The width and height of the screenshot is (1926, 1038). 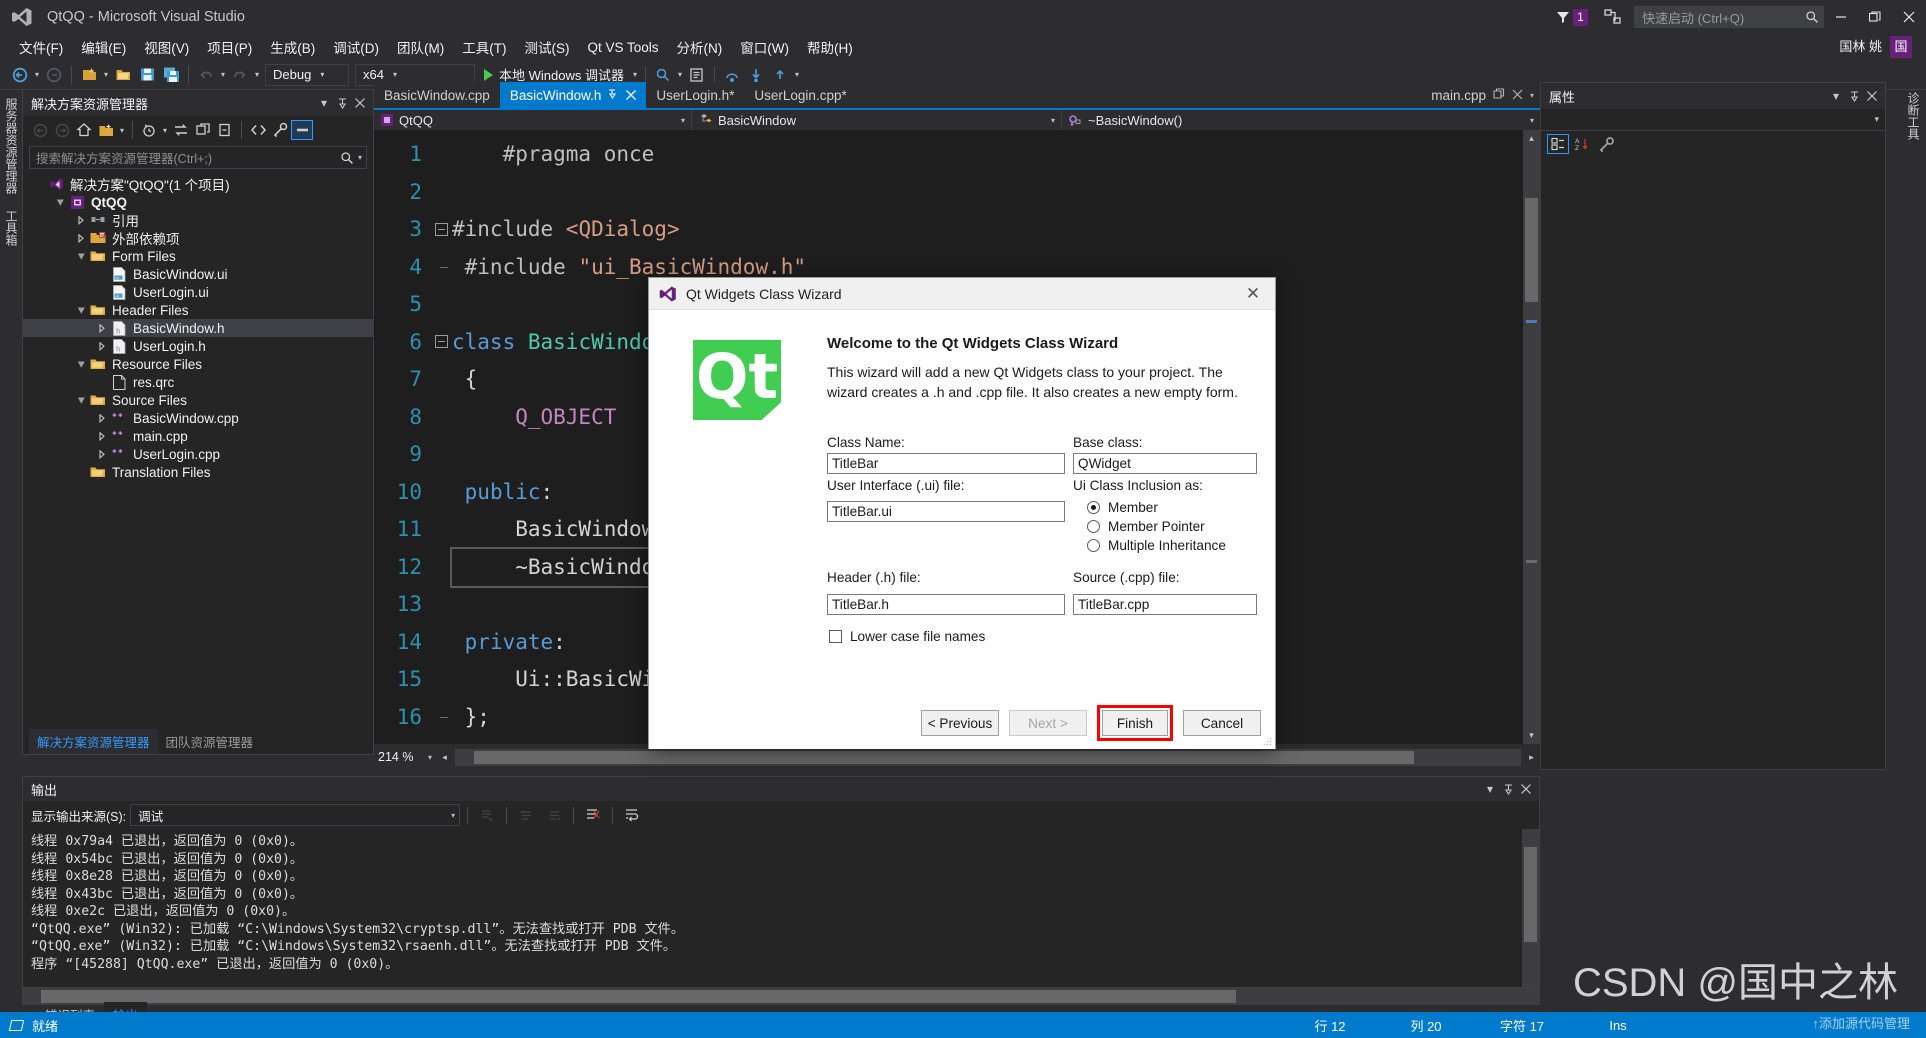 I want to click on output-horizontal-scrollbar, so click(x=781, y=996).